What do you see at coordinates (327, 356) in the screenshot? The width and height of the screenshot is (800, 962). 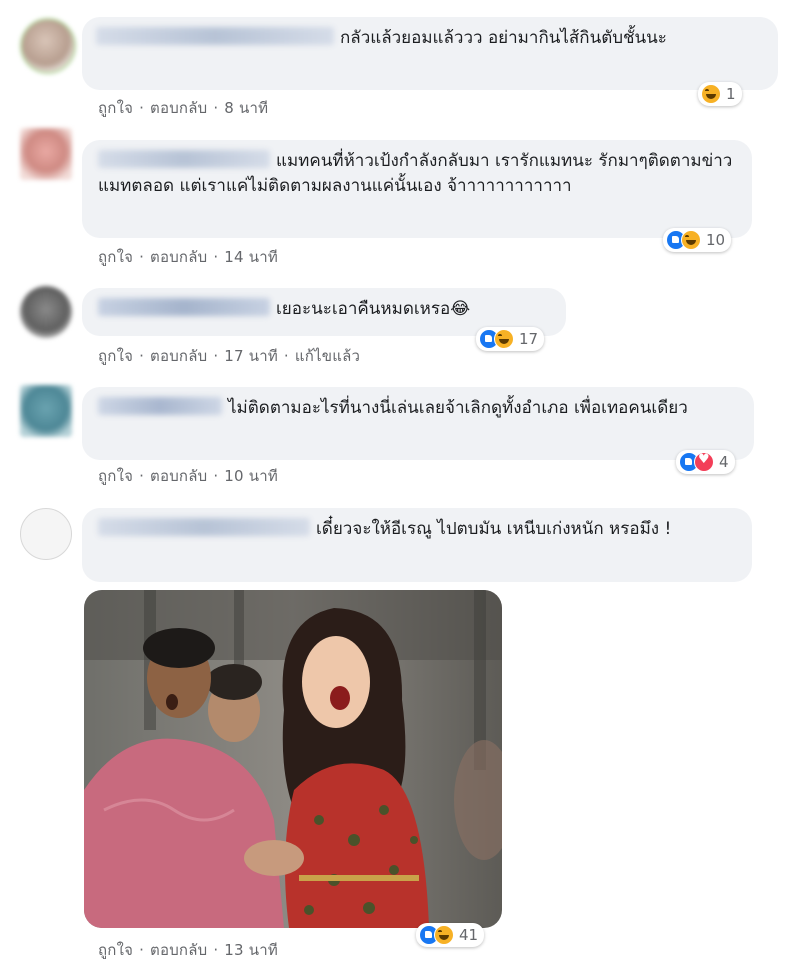 I see `edited-label: แก้ไขแล้ว` at bounding box center [327, 356].